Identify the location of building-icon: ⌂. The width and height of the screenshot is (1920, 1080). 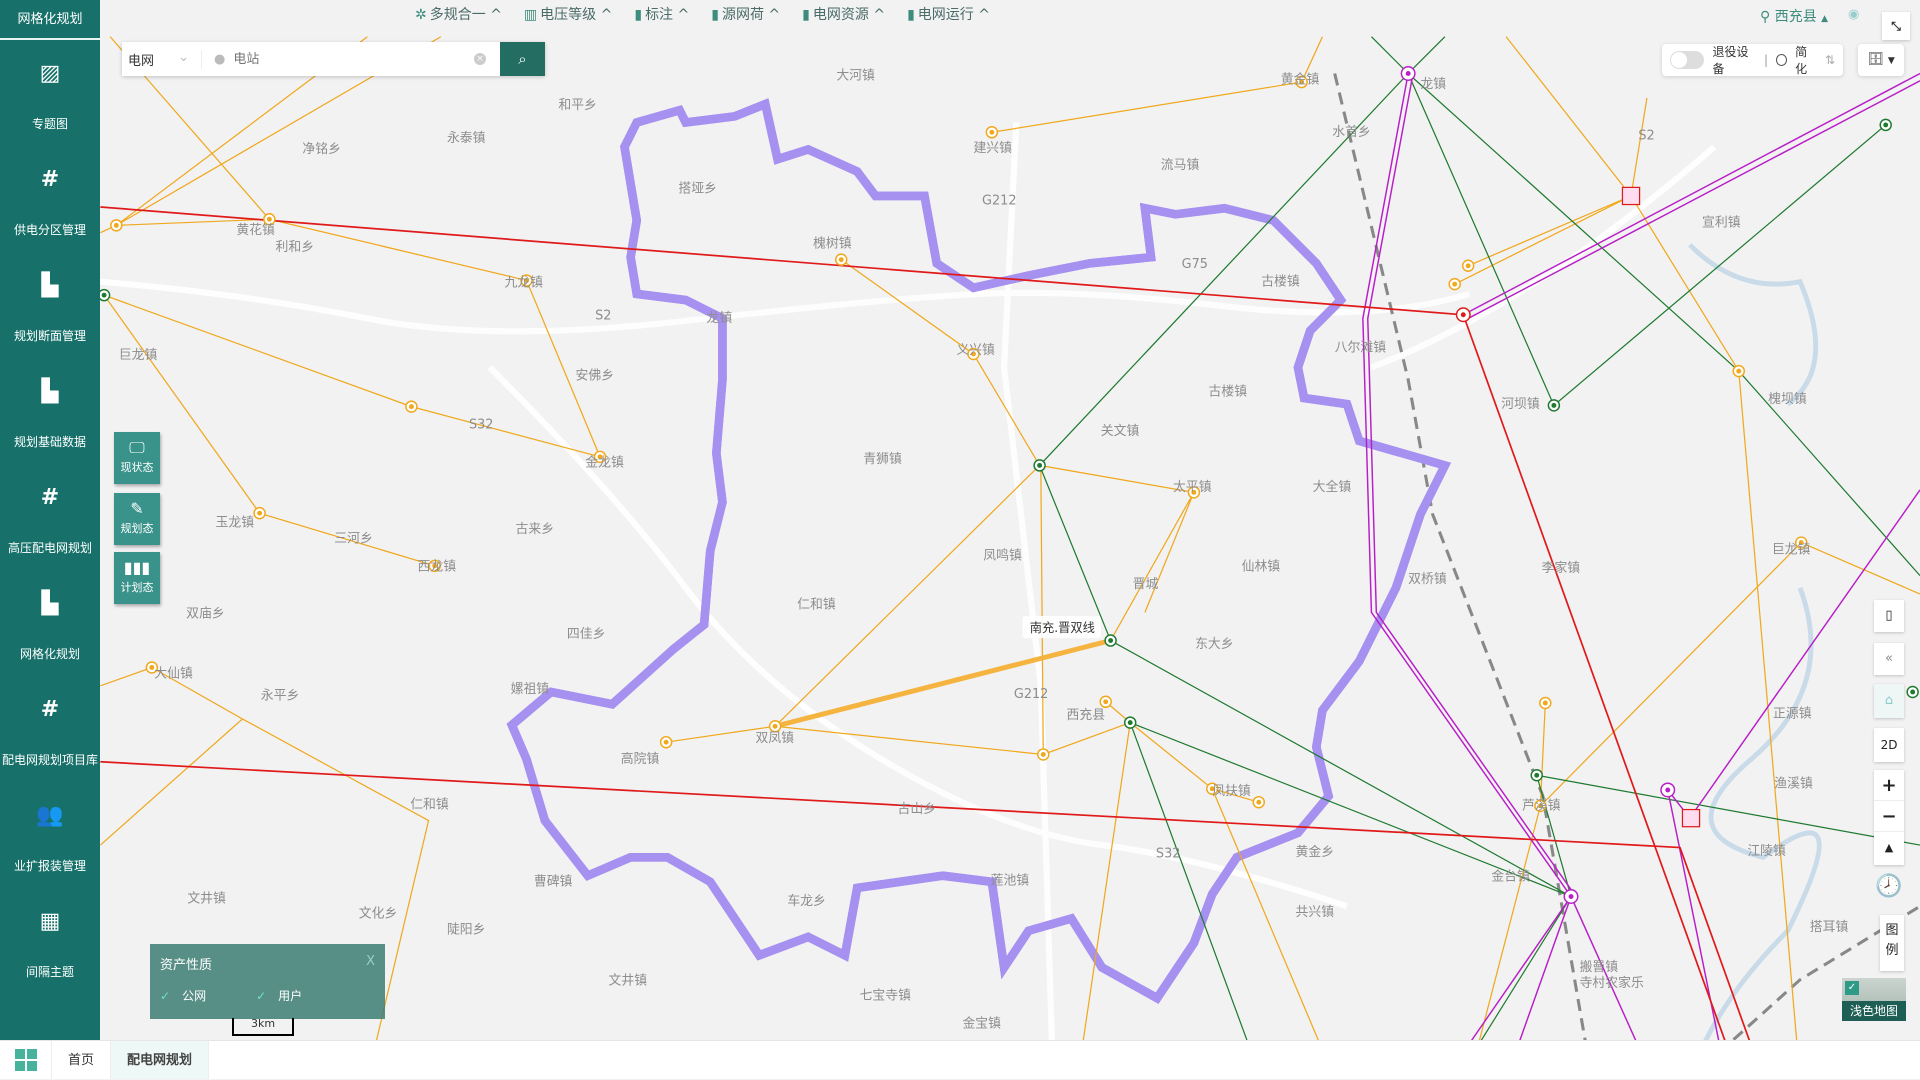
(1889, 700).